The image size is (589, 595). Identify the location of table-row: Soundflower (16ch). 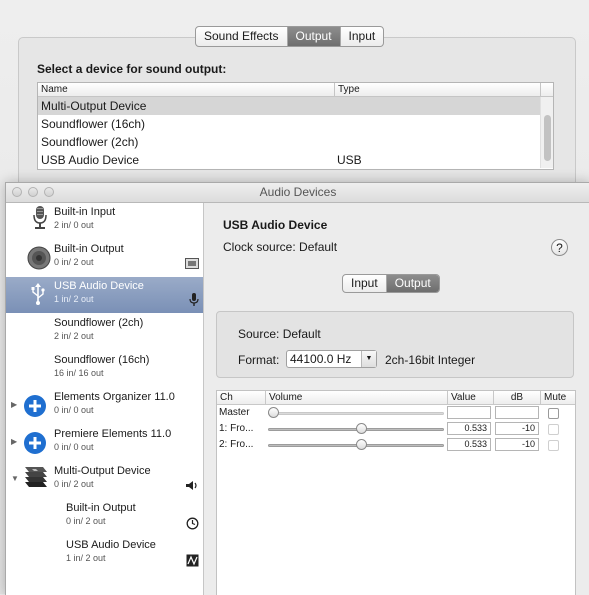
(295, 124).